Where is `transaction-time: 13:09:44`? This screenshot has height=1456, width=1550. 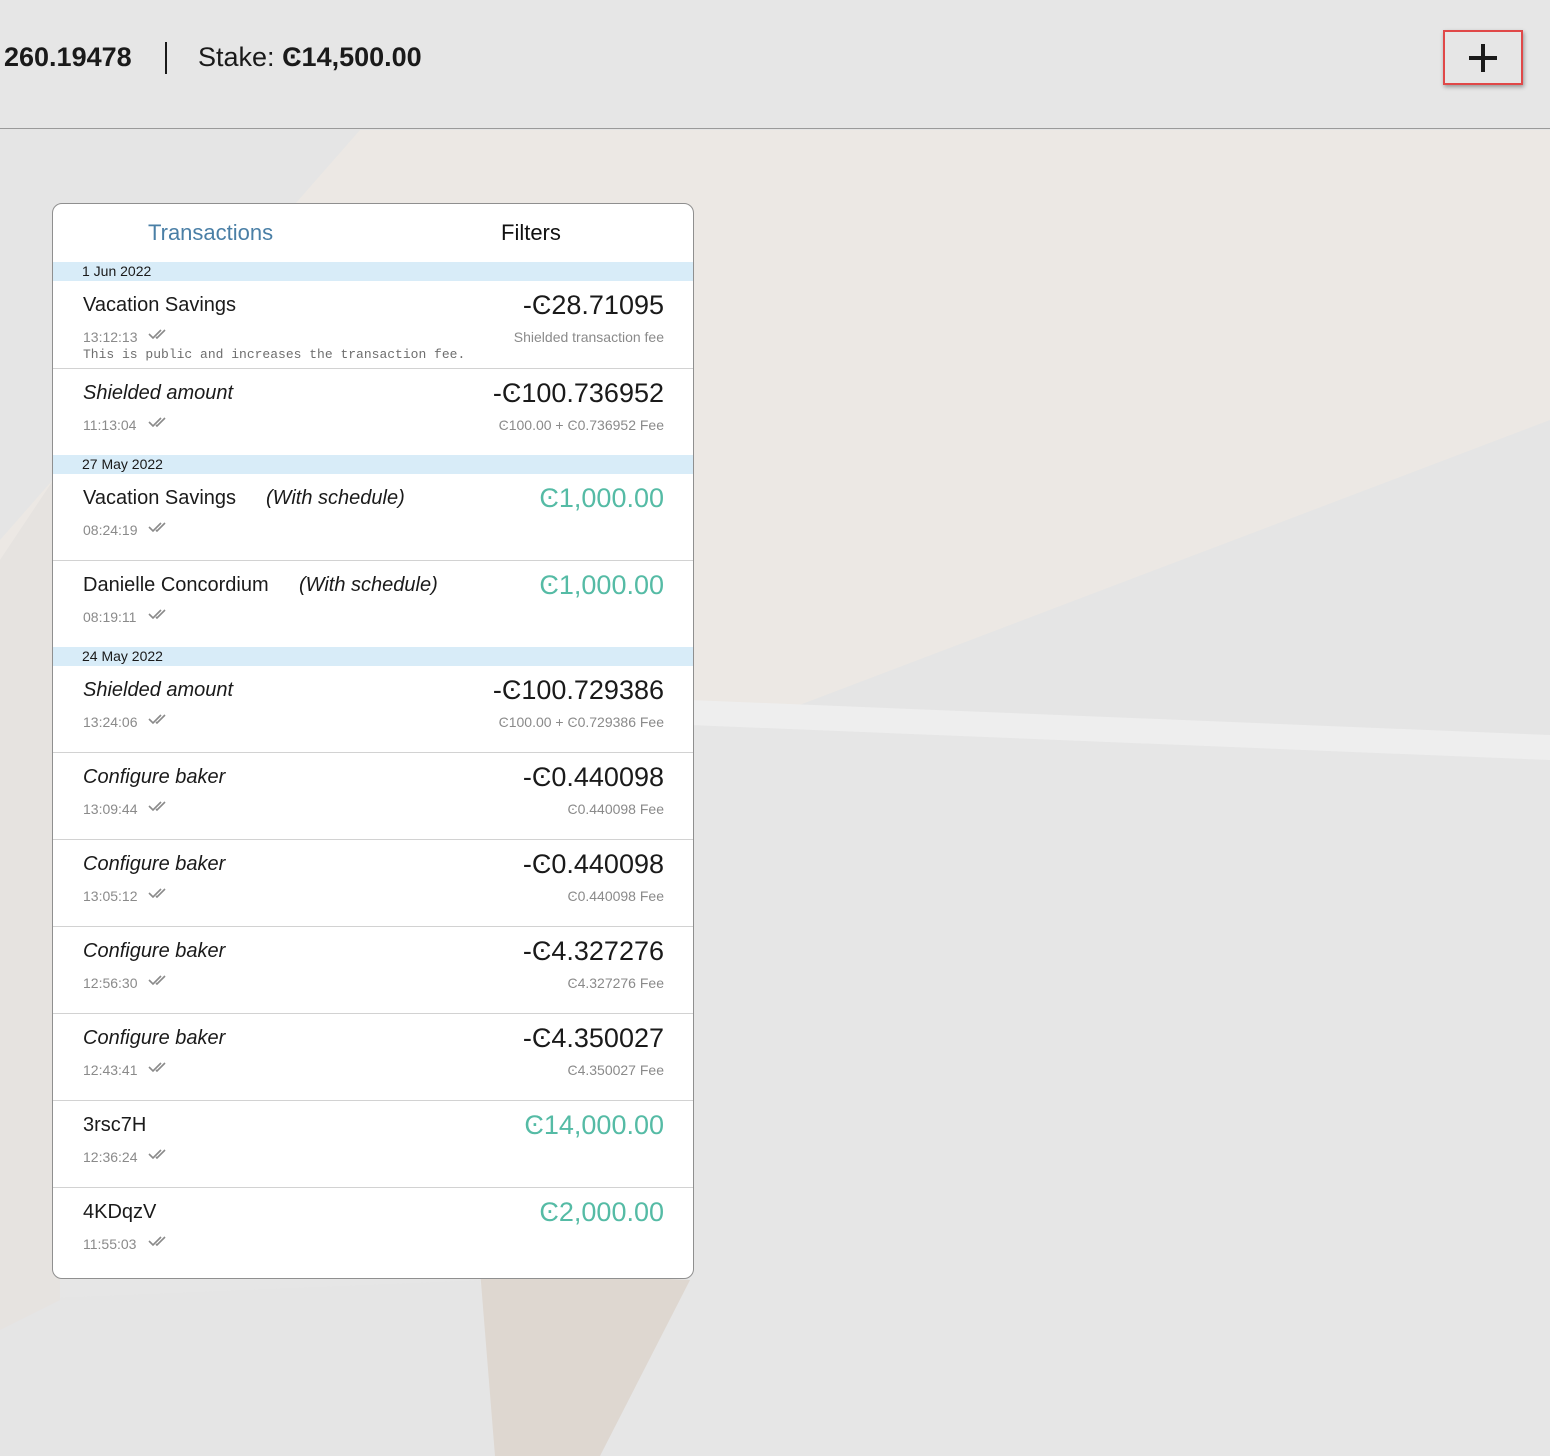
transaction-time: 13:09:44 is located at coordinates (110, 809).